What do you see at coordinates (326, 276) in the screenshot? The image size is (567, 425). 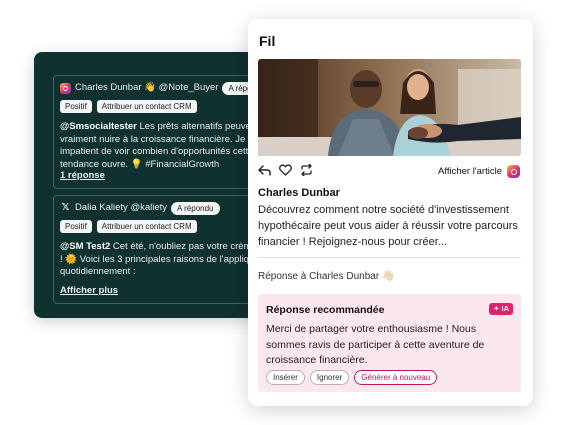 I see `reply-to-label: Réponse à Charles Dunbar 👋🏻` at bounding box center [326, 276].